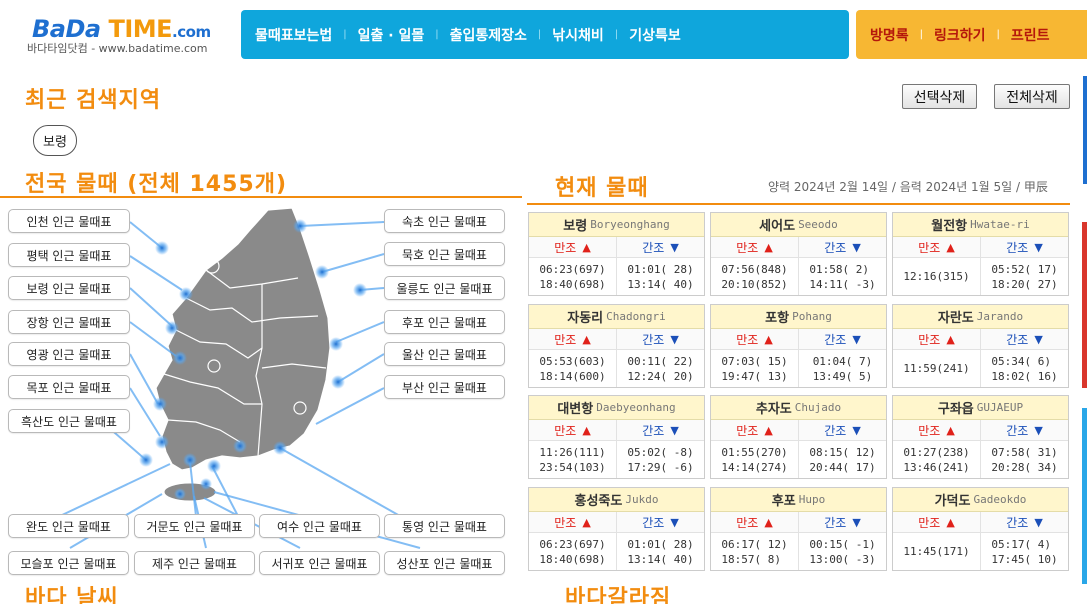  I want to click on low-tide-times: 05:52( 17) 18:20( 27), so click(1024, 276).